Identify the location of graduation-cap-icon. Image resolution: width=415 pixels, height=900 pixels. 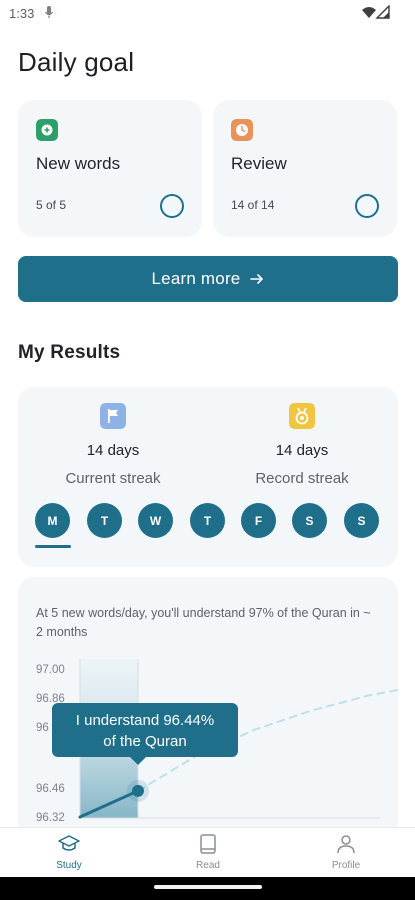
(69, 843).